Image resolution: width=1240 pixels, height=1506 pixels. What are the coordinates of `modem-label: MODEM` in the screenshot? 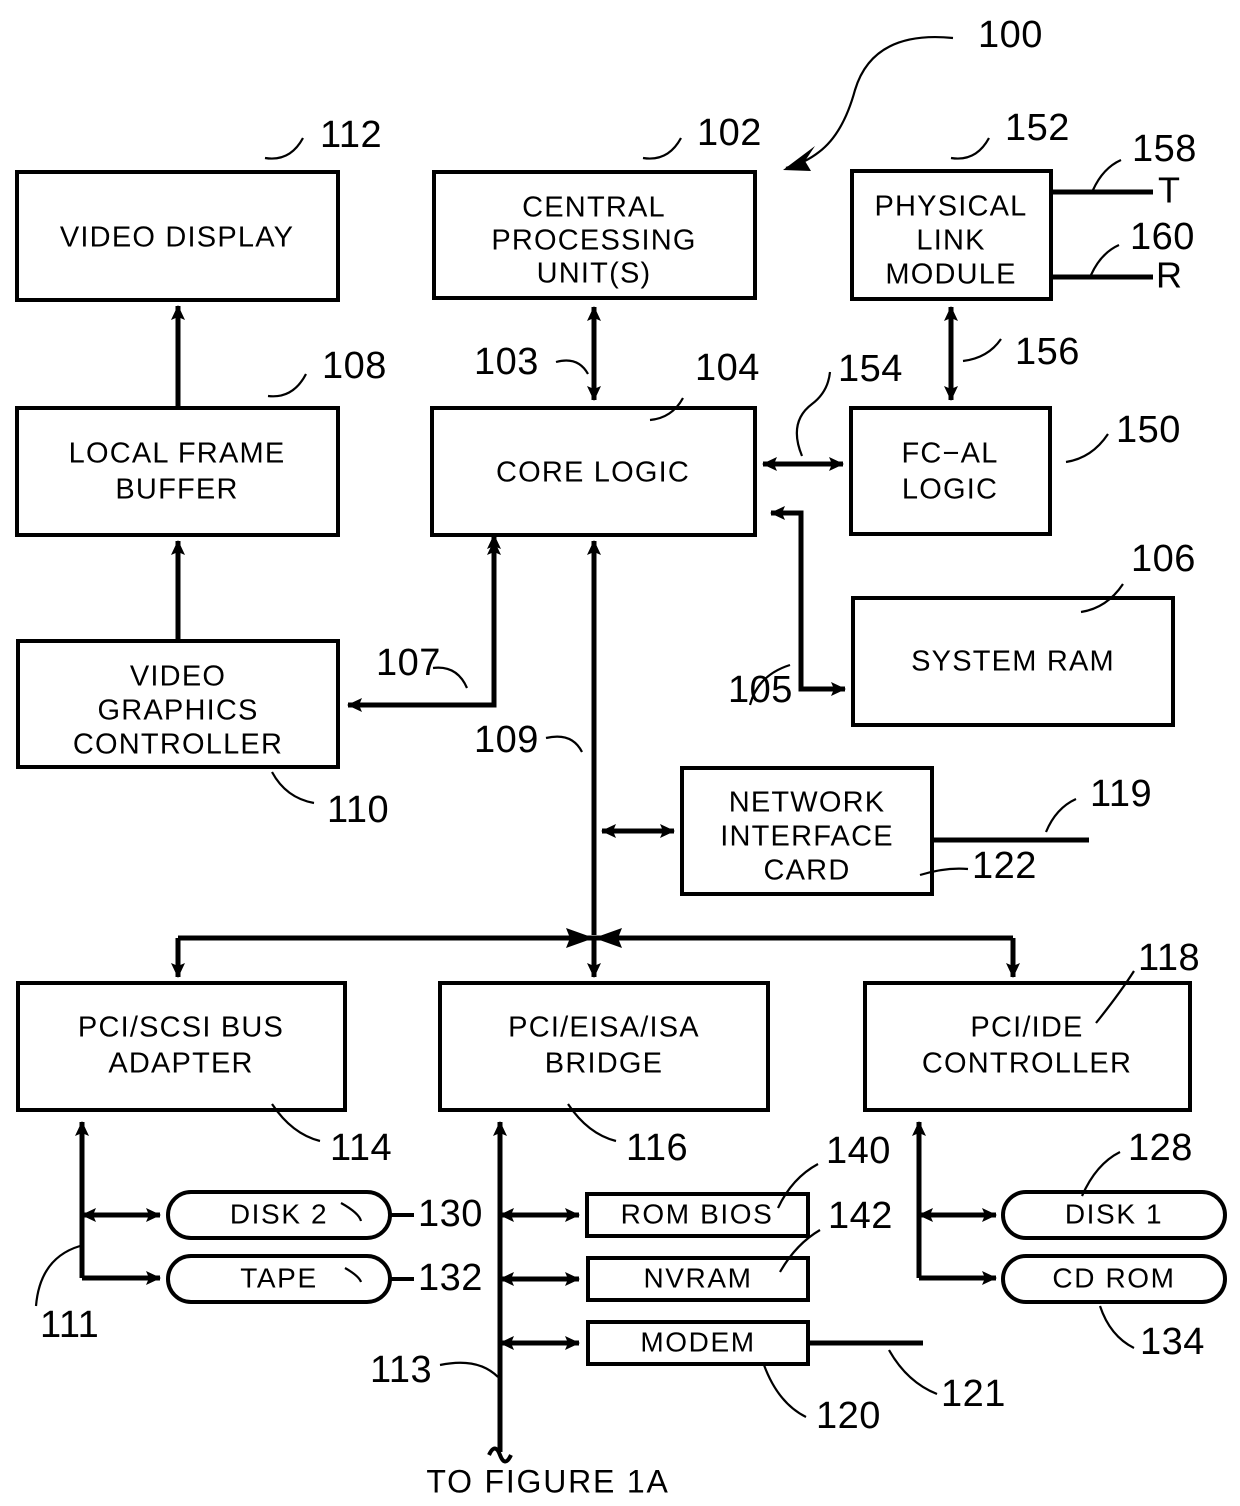 It's located at (697, 1341).